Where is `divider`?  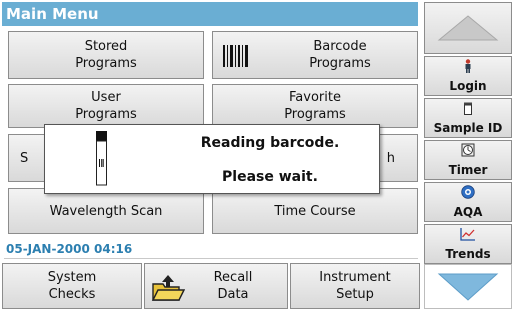 divider is located at coordinates (211, 258).